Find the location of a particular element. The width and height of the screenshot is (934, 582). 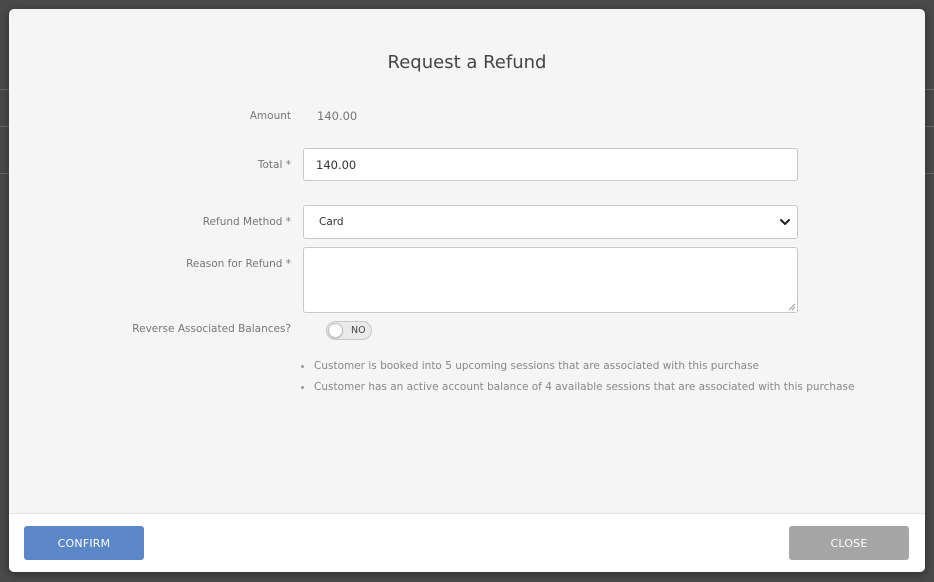

confirm-button: CONFIRM is located at coordinates (84, 543).